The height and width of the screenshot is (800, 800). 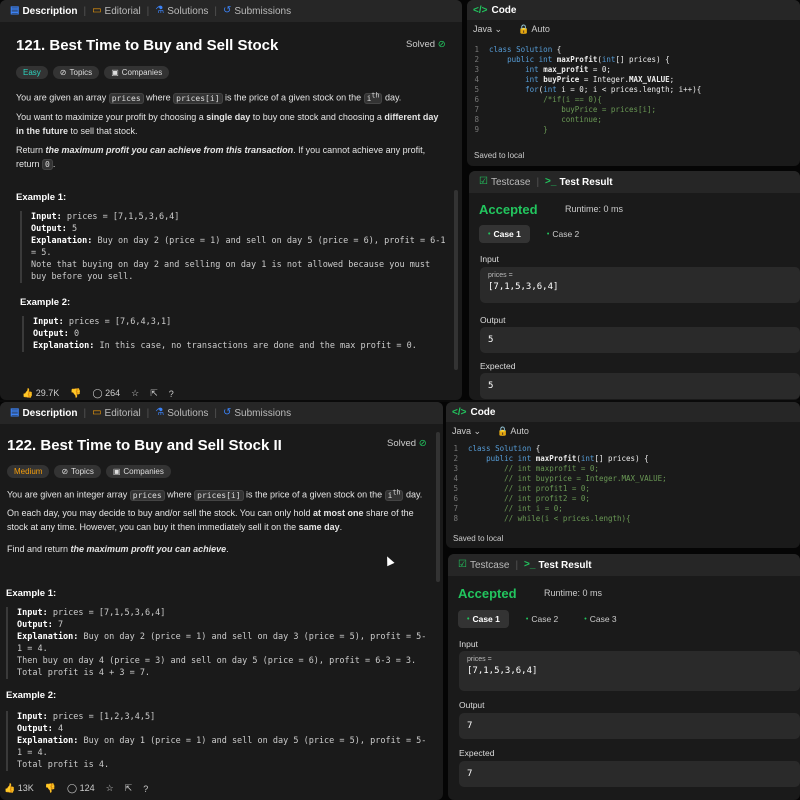 I want to click on case-tab: • Case 3, so click(x=600, y=619).